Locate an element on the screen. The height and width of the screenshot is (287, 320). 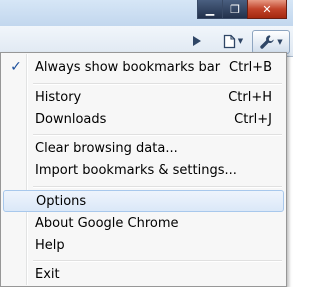
menu-item-label: Help is located at coordinates (50, 245).